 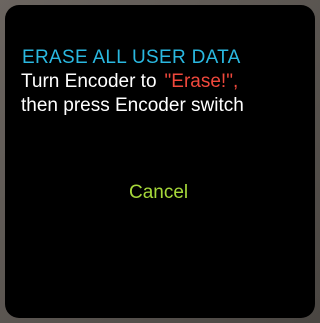 I want to click on cancel-option: Cancel, so click(x=158, y=193).